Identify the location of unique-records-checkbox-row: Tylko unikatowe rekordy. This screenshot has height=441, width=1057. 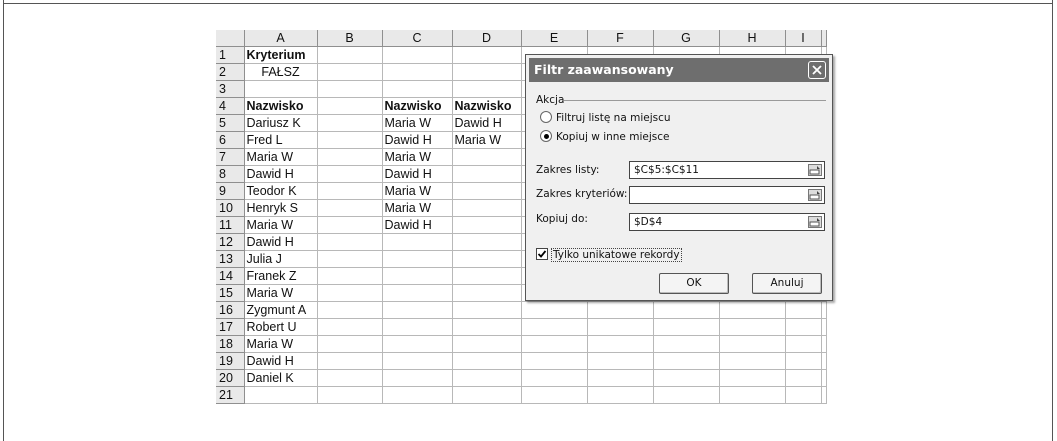
(609, 255).